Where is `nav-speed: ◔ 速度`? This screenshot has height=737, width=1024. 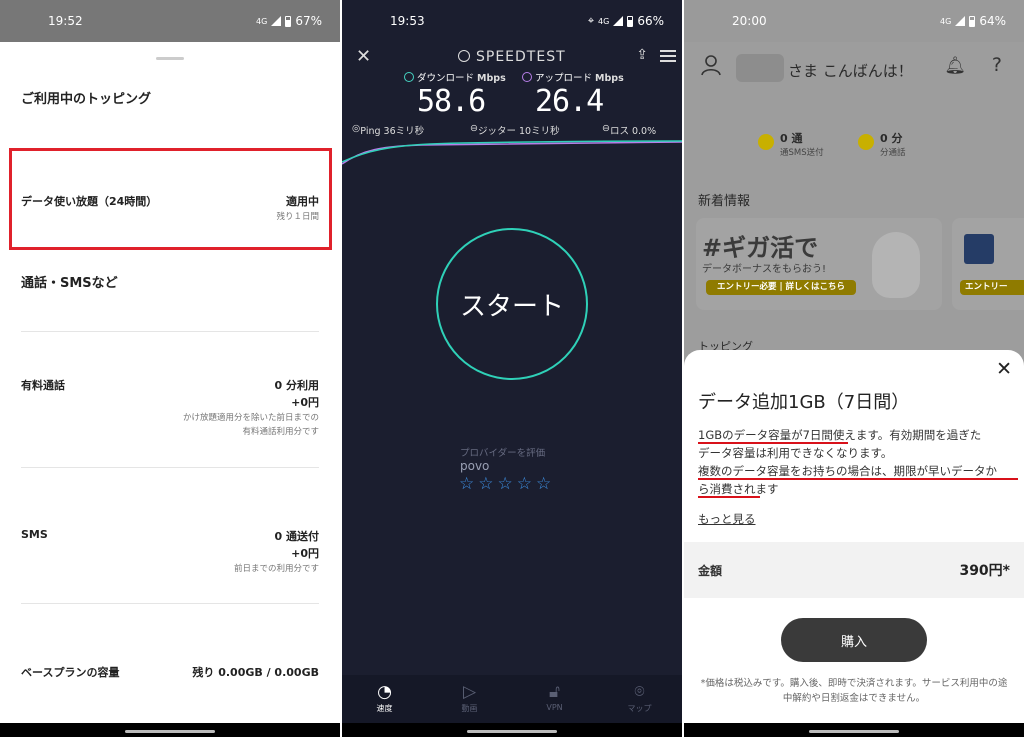
nav-speed: ◔ 速度 is located at coordinates (384, 699).